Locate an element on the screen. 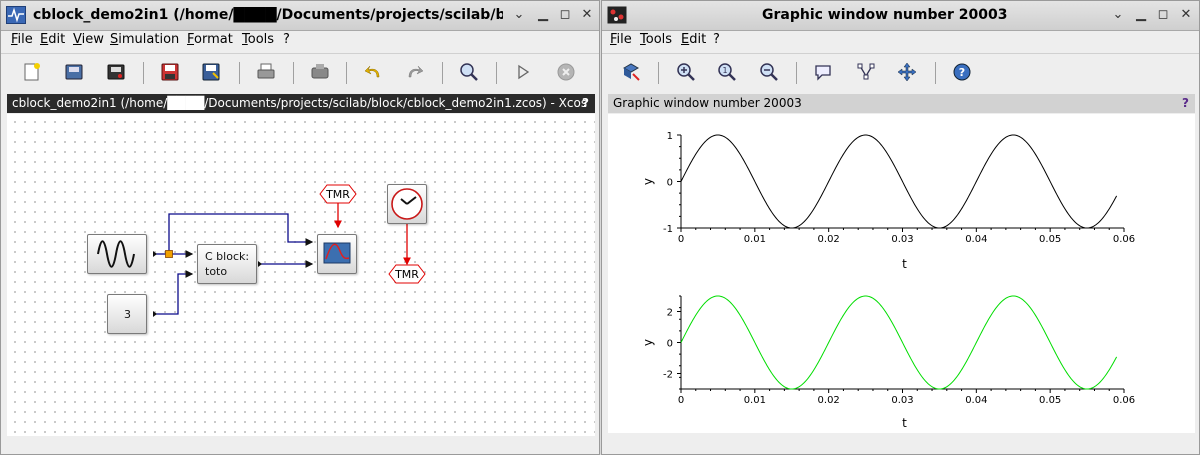  start-simulation-icon is located at coordinates (523, 72).